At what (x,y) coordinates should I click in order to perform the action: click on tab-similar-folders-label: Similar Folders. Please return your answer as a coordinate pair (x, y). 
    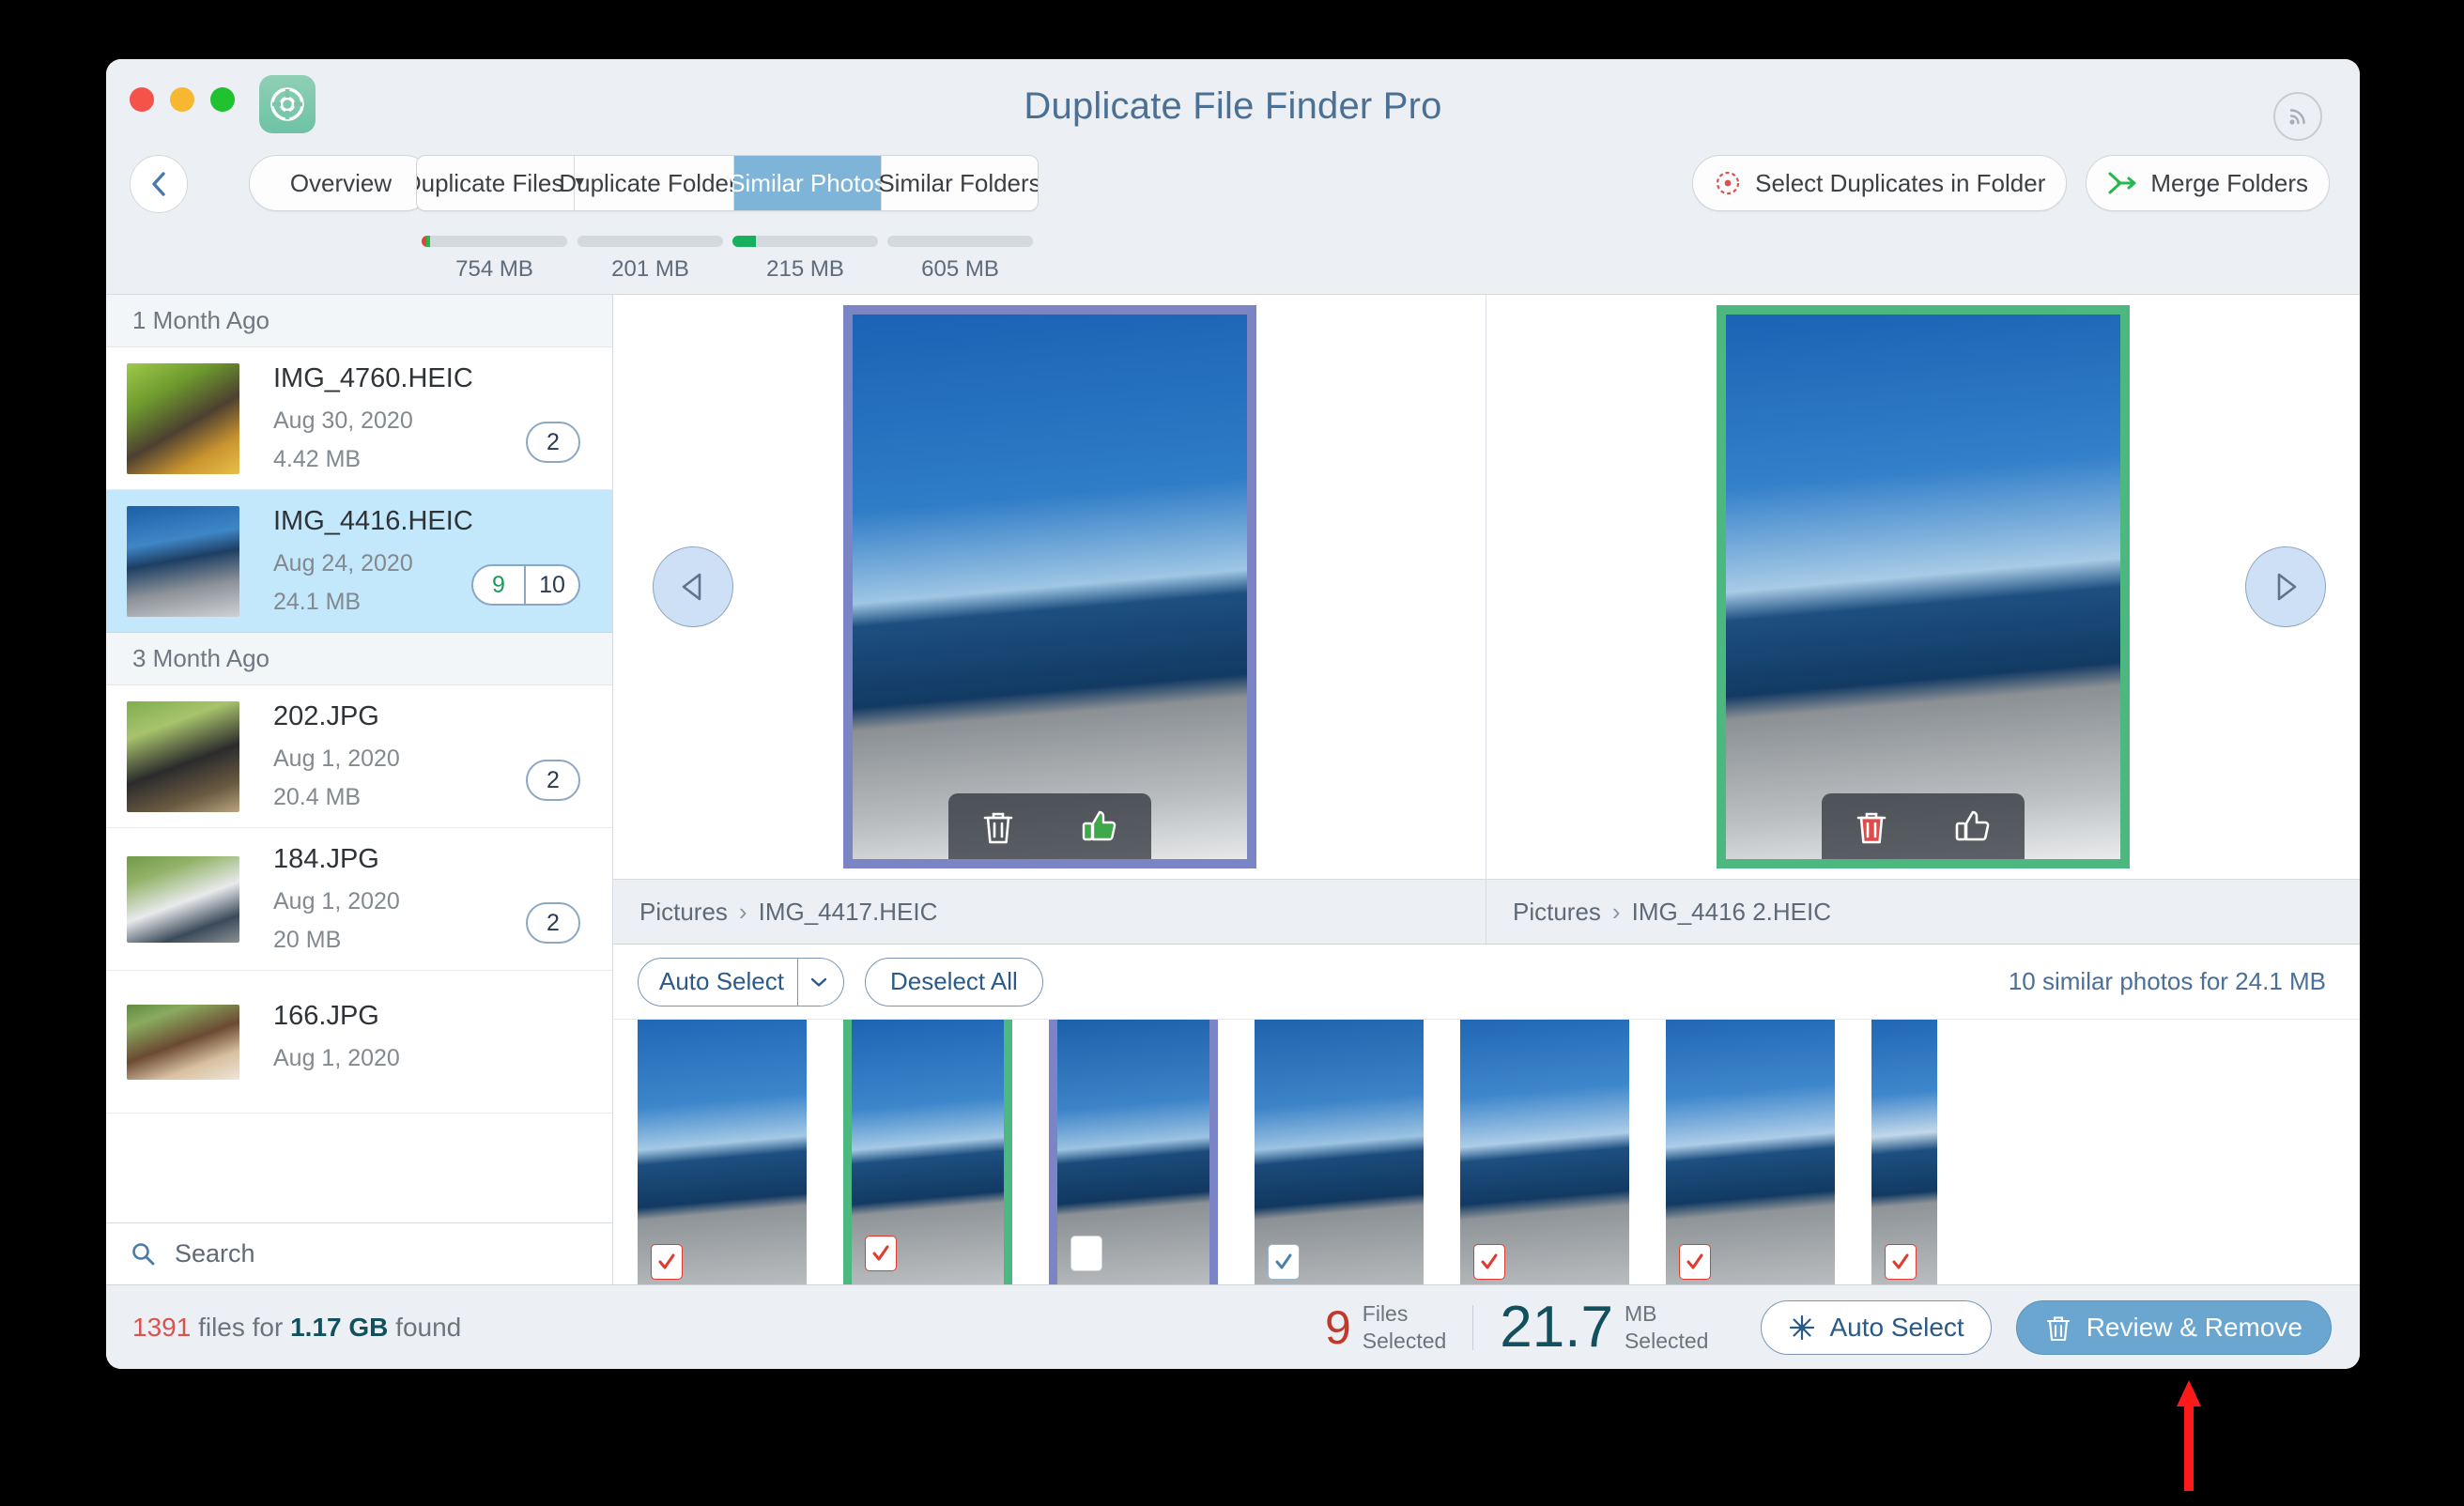
    Looking at the image, I should click on (958, 182).